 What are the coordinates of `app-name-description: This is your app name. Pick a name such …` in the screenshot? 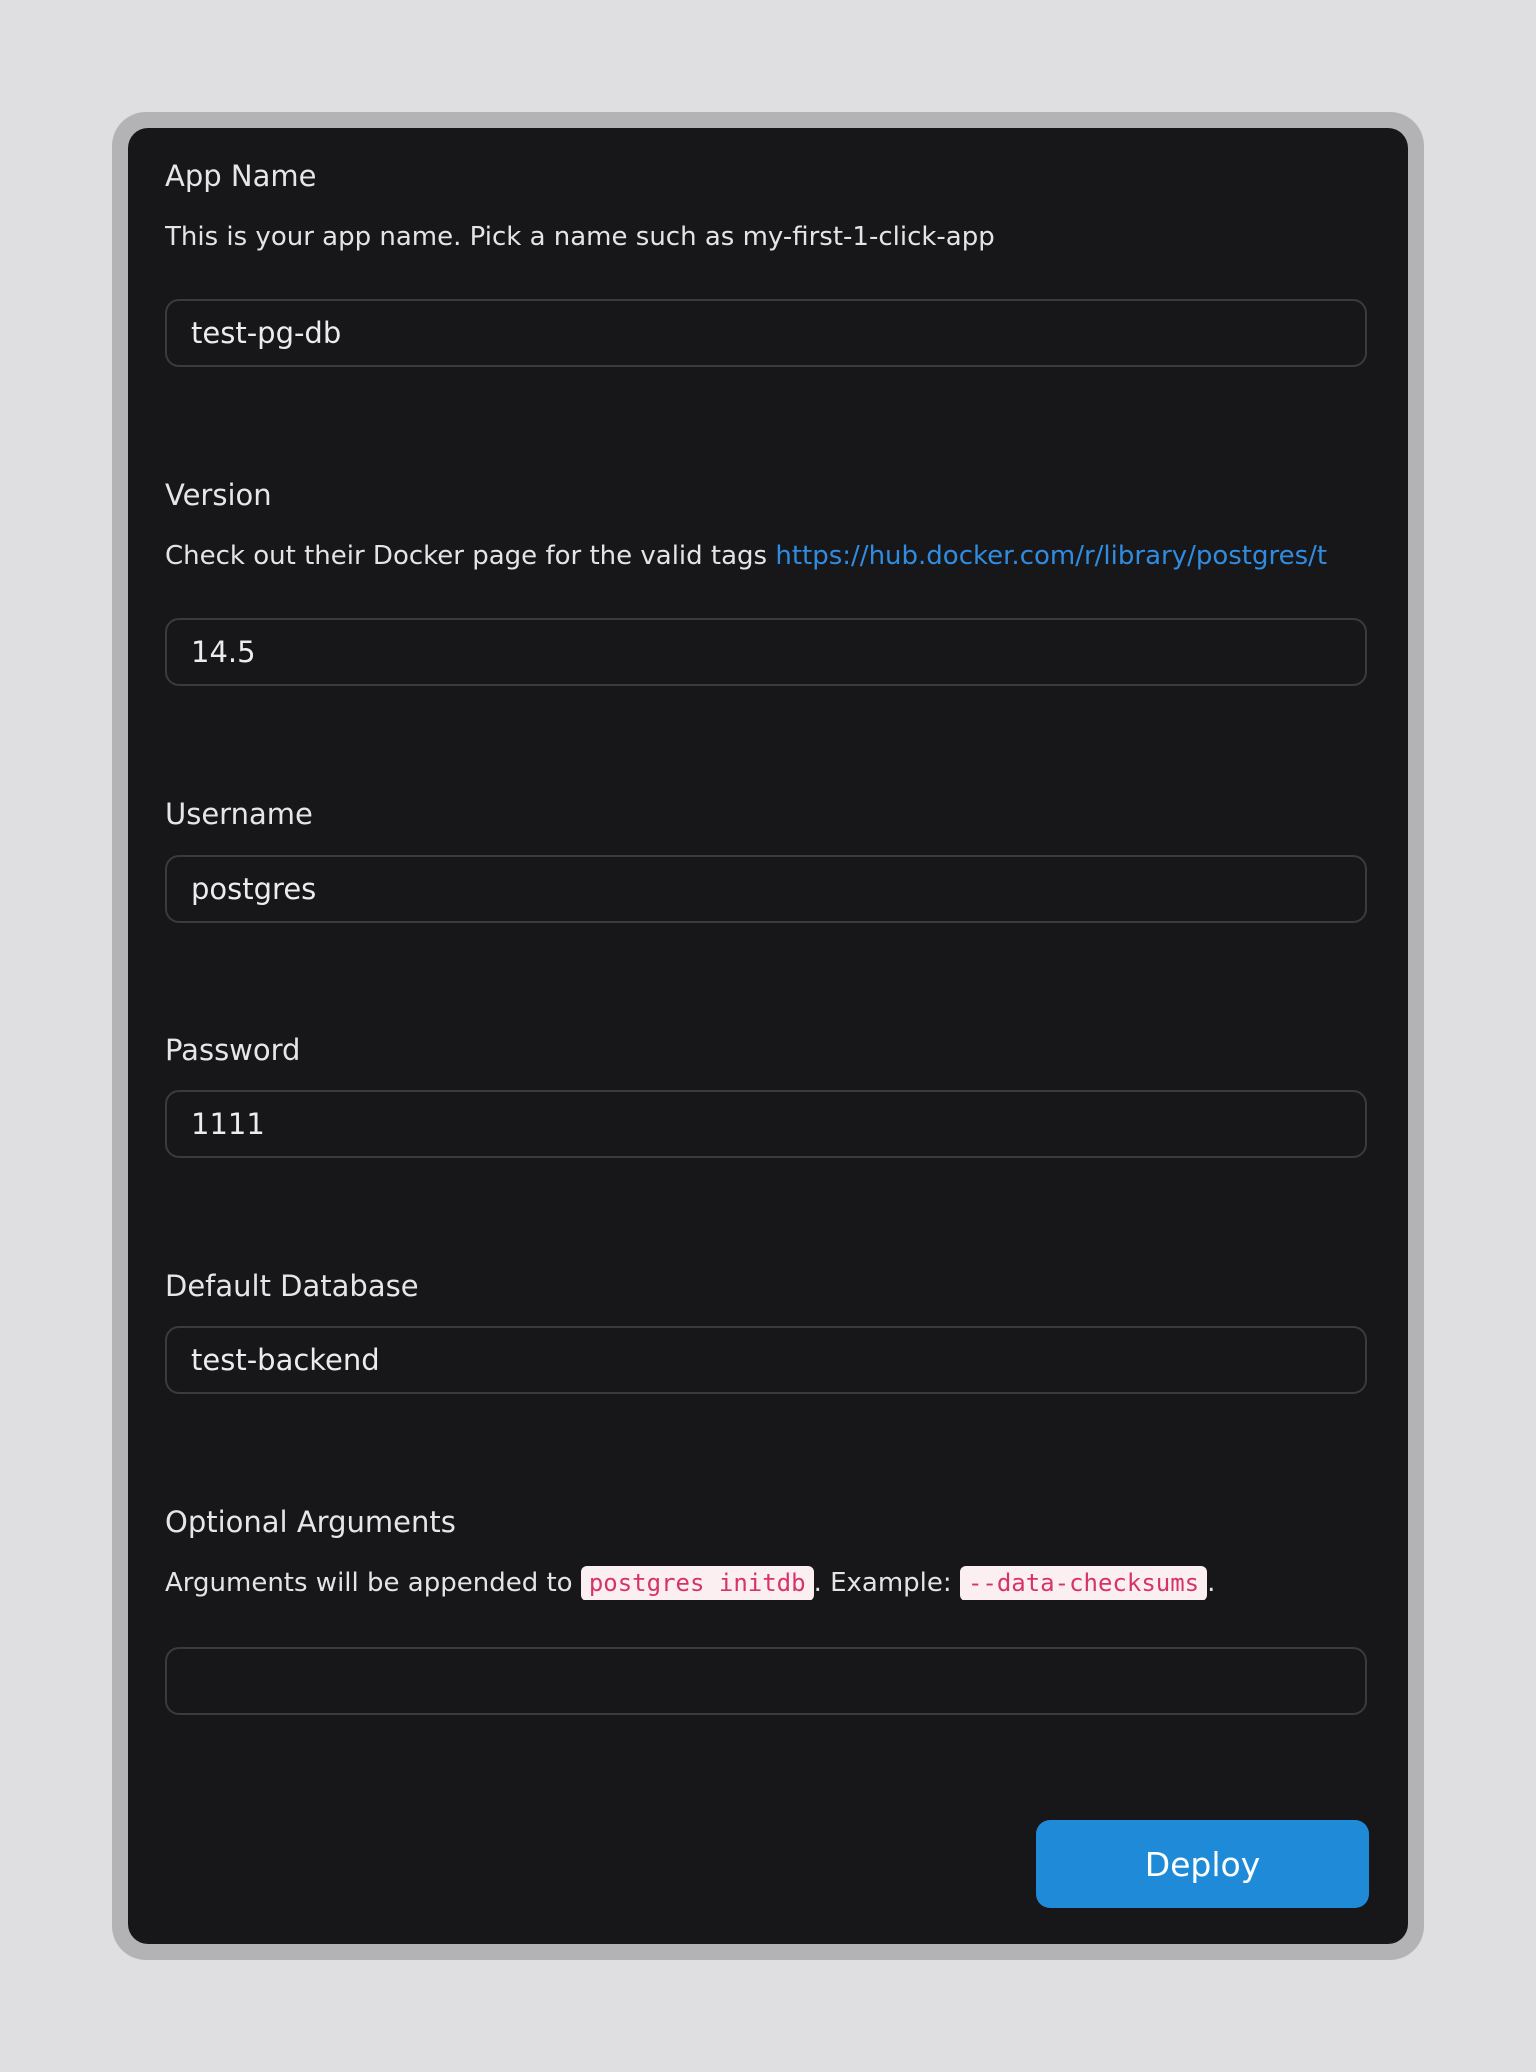 It's located at (580, 237).